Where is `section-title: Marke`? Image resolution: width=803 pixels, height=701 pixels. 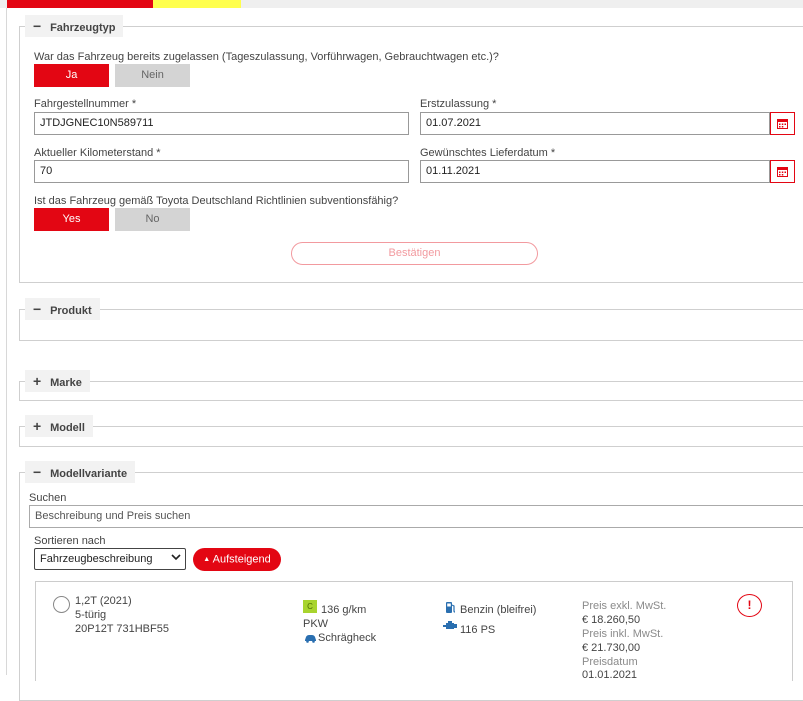 section-title: Marke is located at coordinates (66, 383).